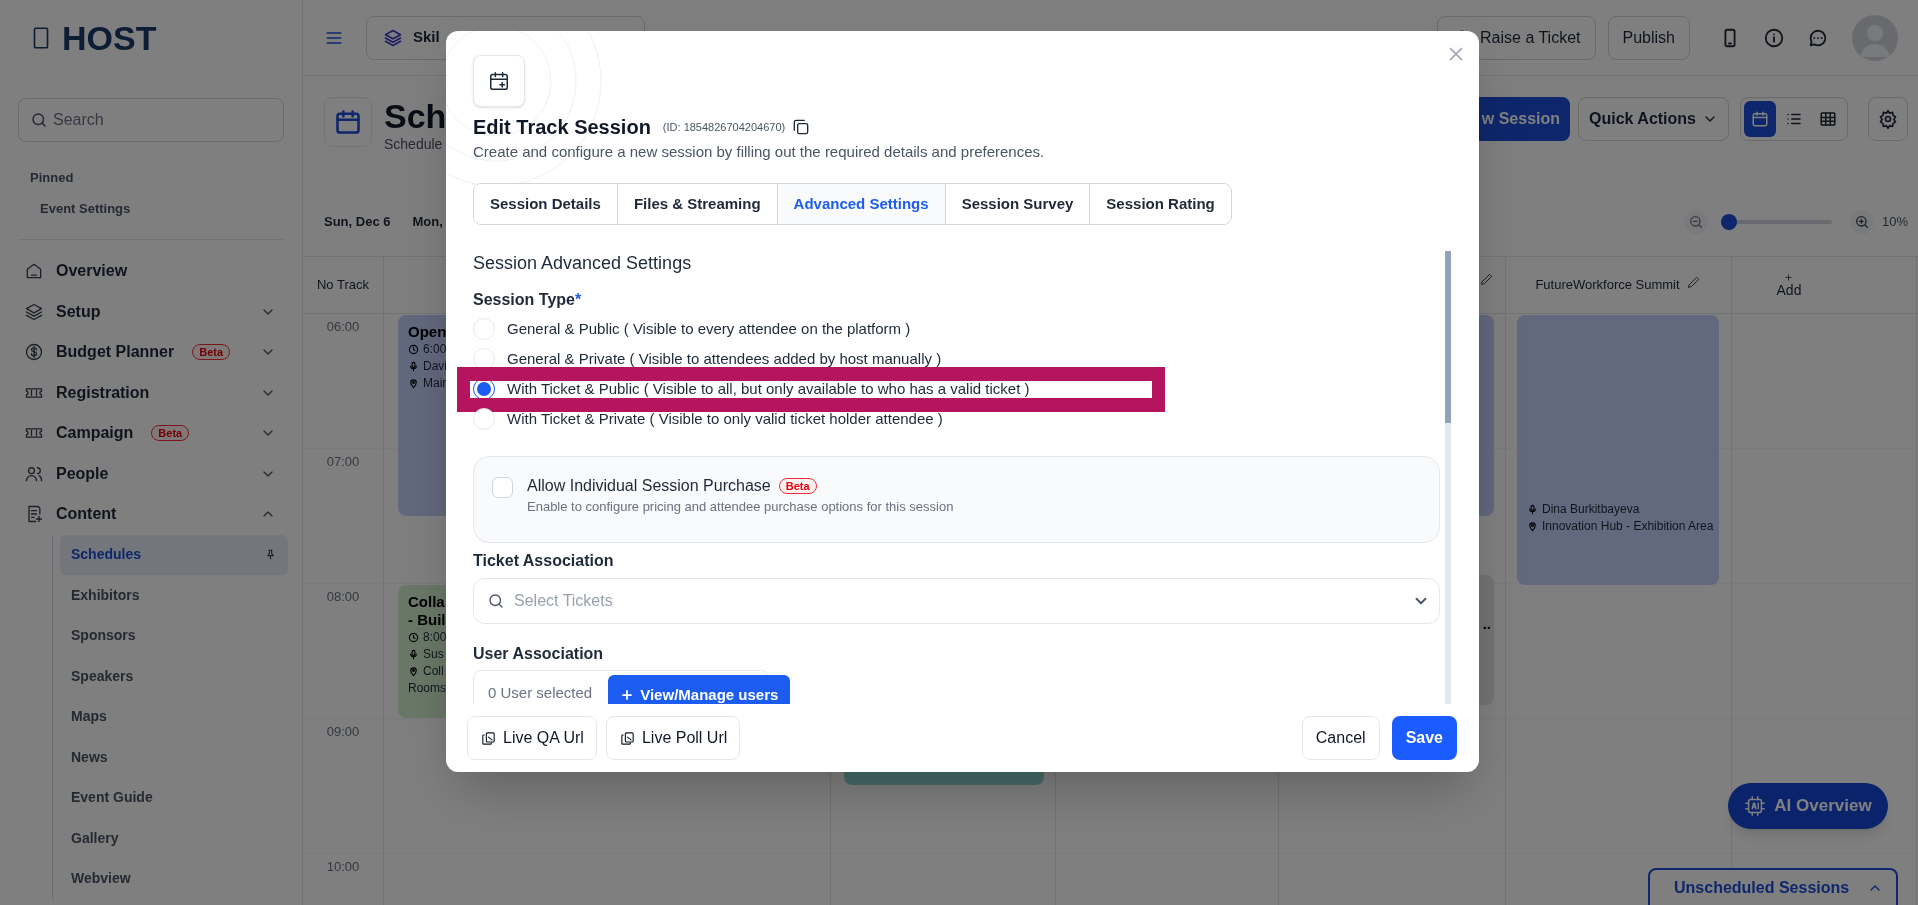 The height and width of the screenshot is (905, 1918). I want to click on page-title: Sch, so click(415, 116).